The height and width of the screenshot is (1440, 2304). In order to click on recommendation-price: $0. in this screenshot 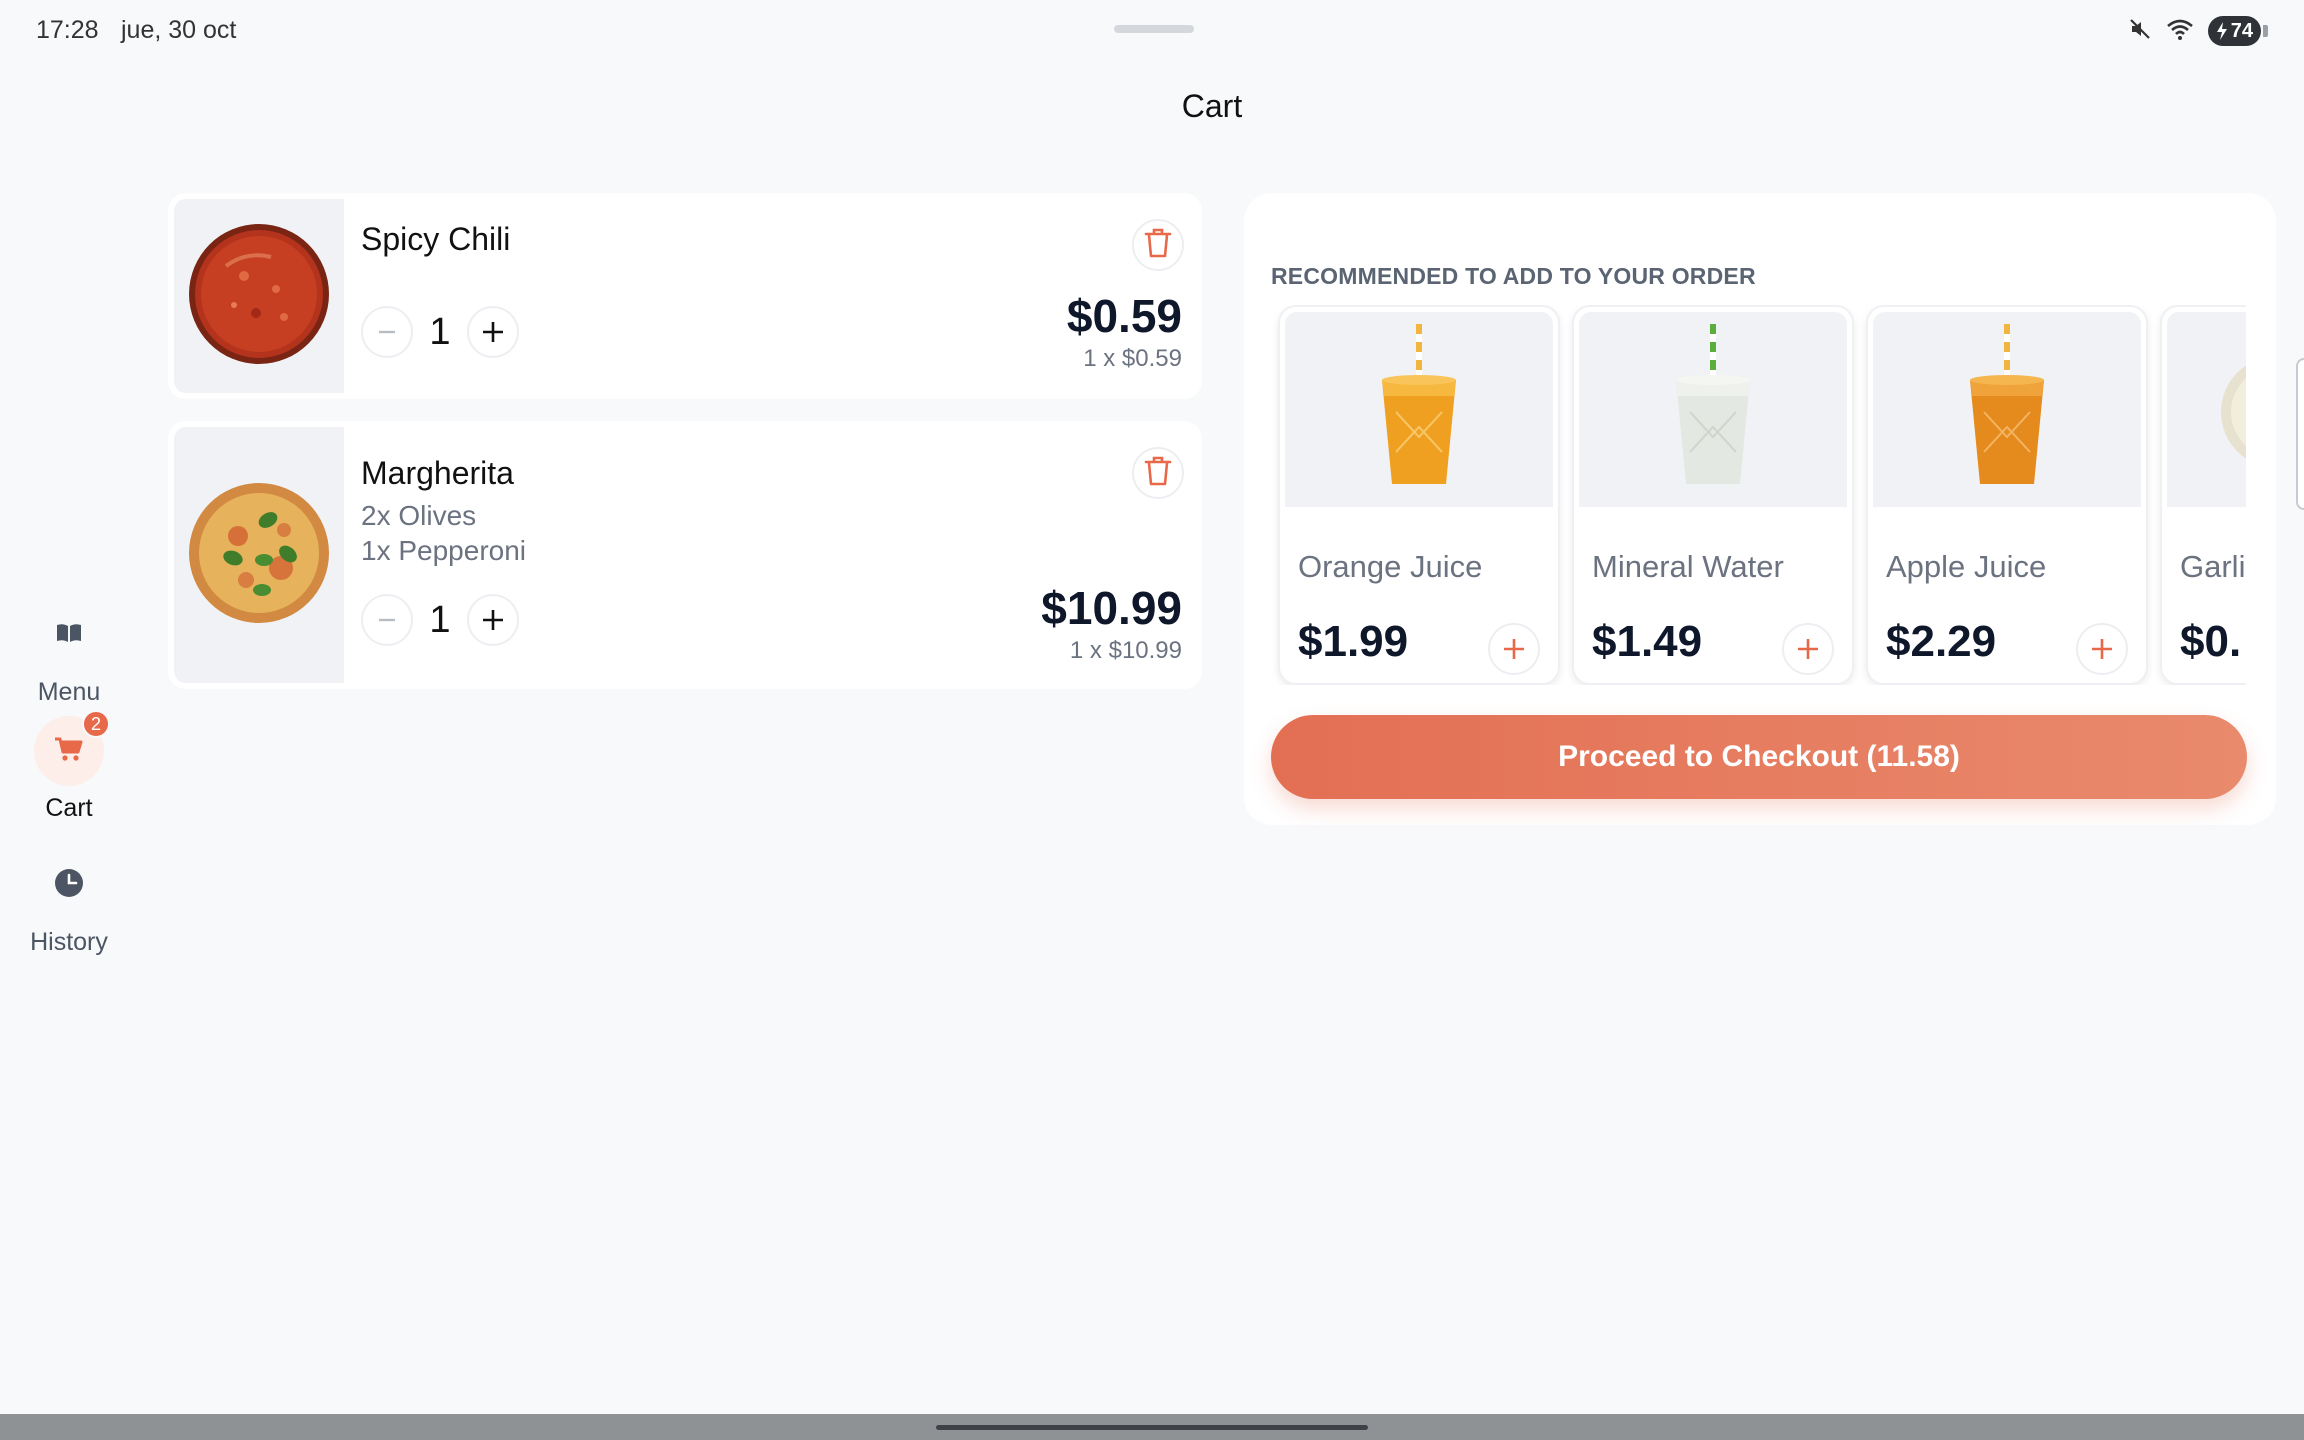, I will do `click(2211, 641)`.